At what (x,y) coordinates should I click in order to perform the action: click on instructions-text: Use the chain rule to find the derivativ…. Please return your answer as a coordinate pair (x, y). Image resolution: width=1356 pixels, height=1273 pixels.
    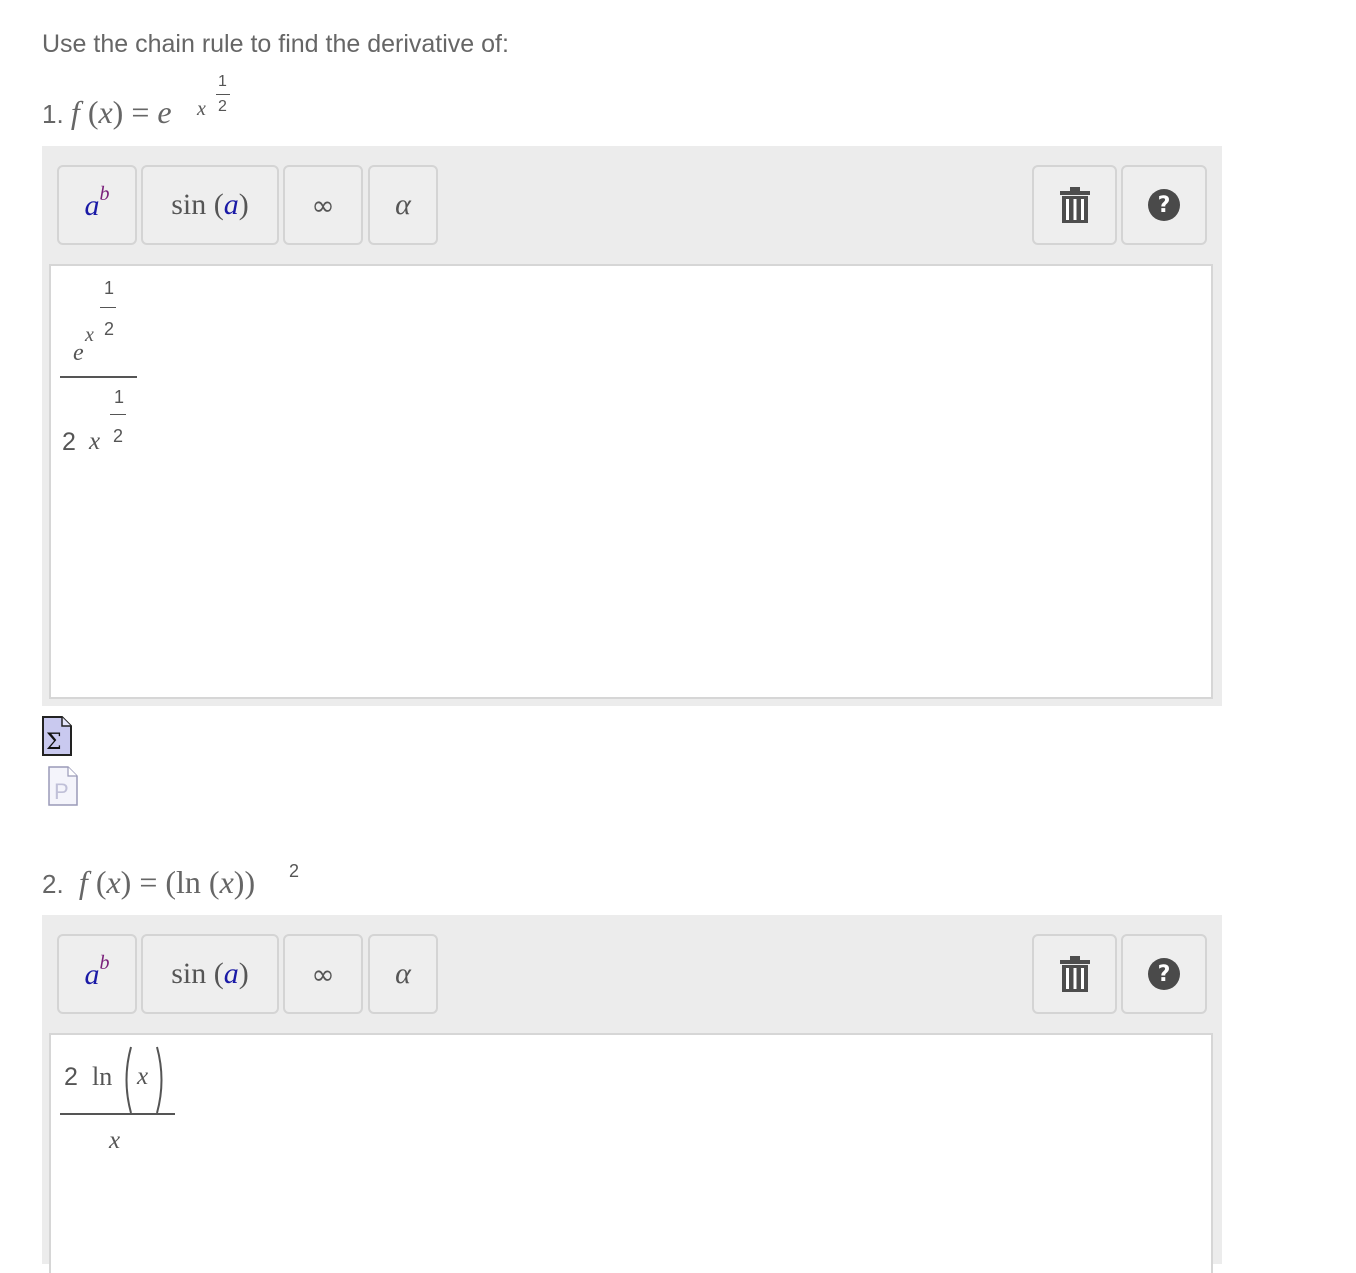
    Looking at the image, I should click on (275, 44).